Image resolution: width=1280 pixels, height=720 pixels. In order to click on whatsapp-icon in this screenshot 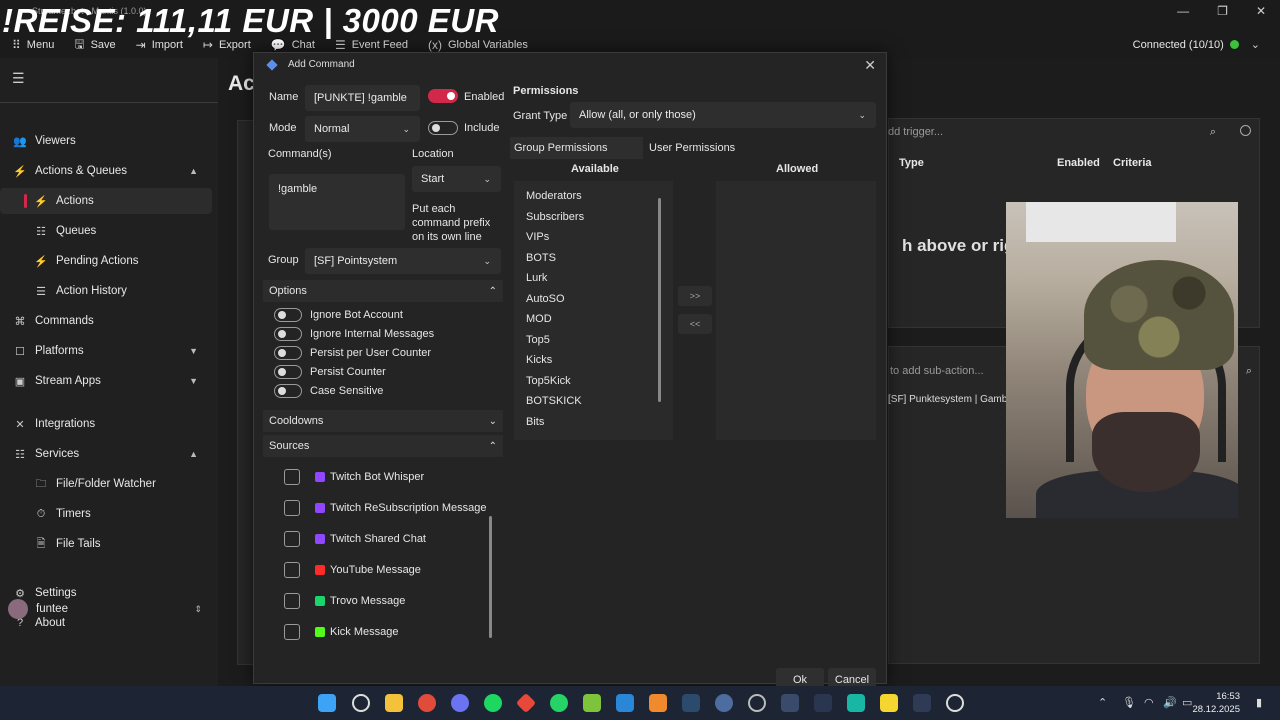, I will do `click(559, 703)`.